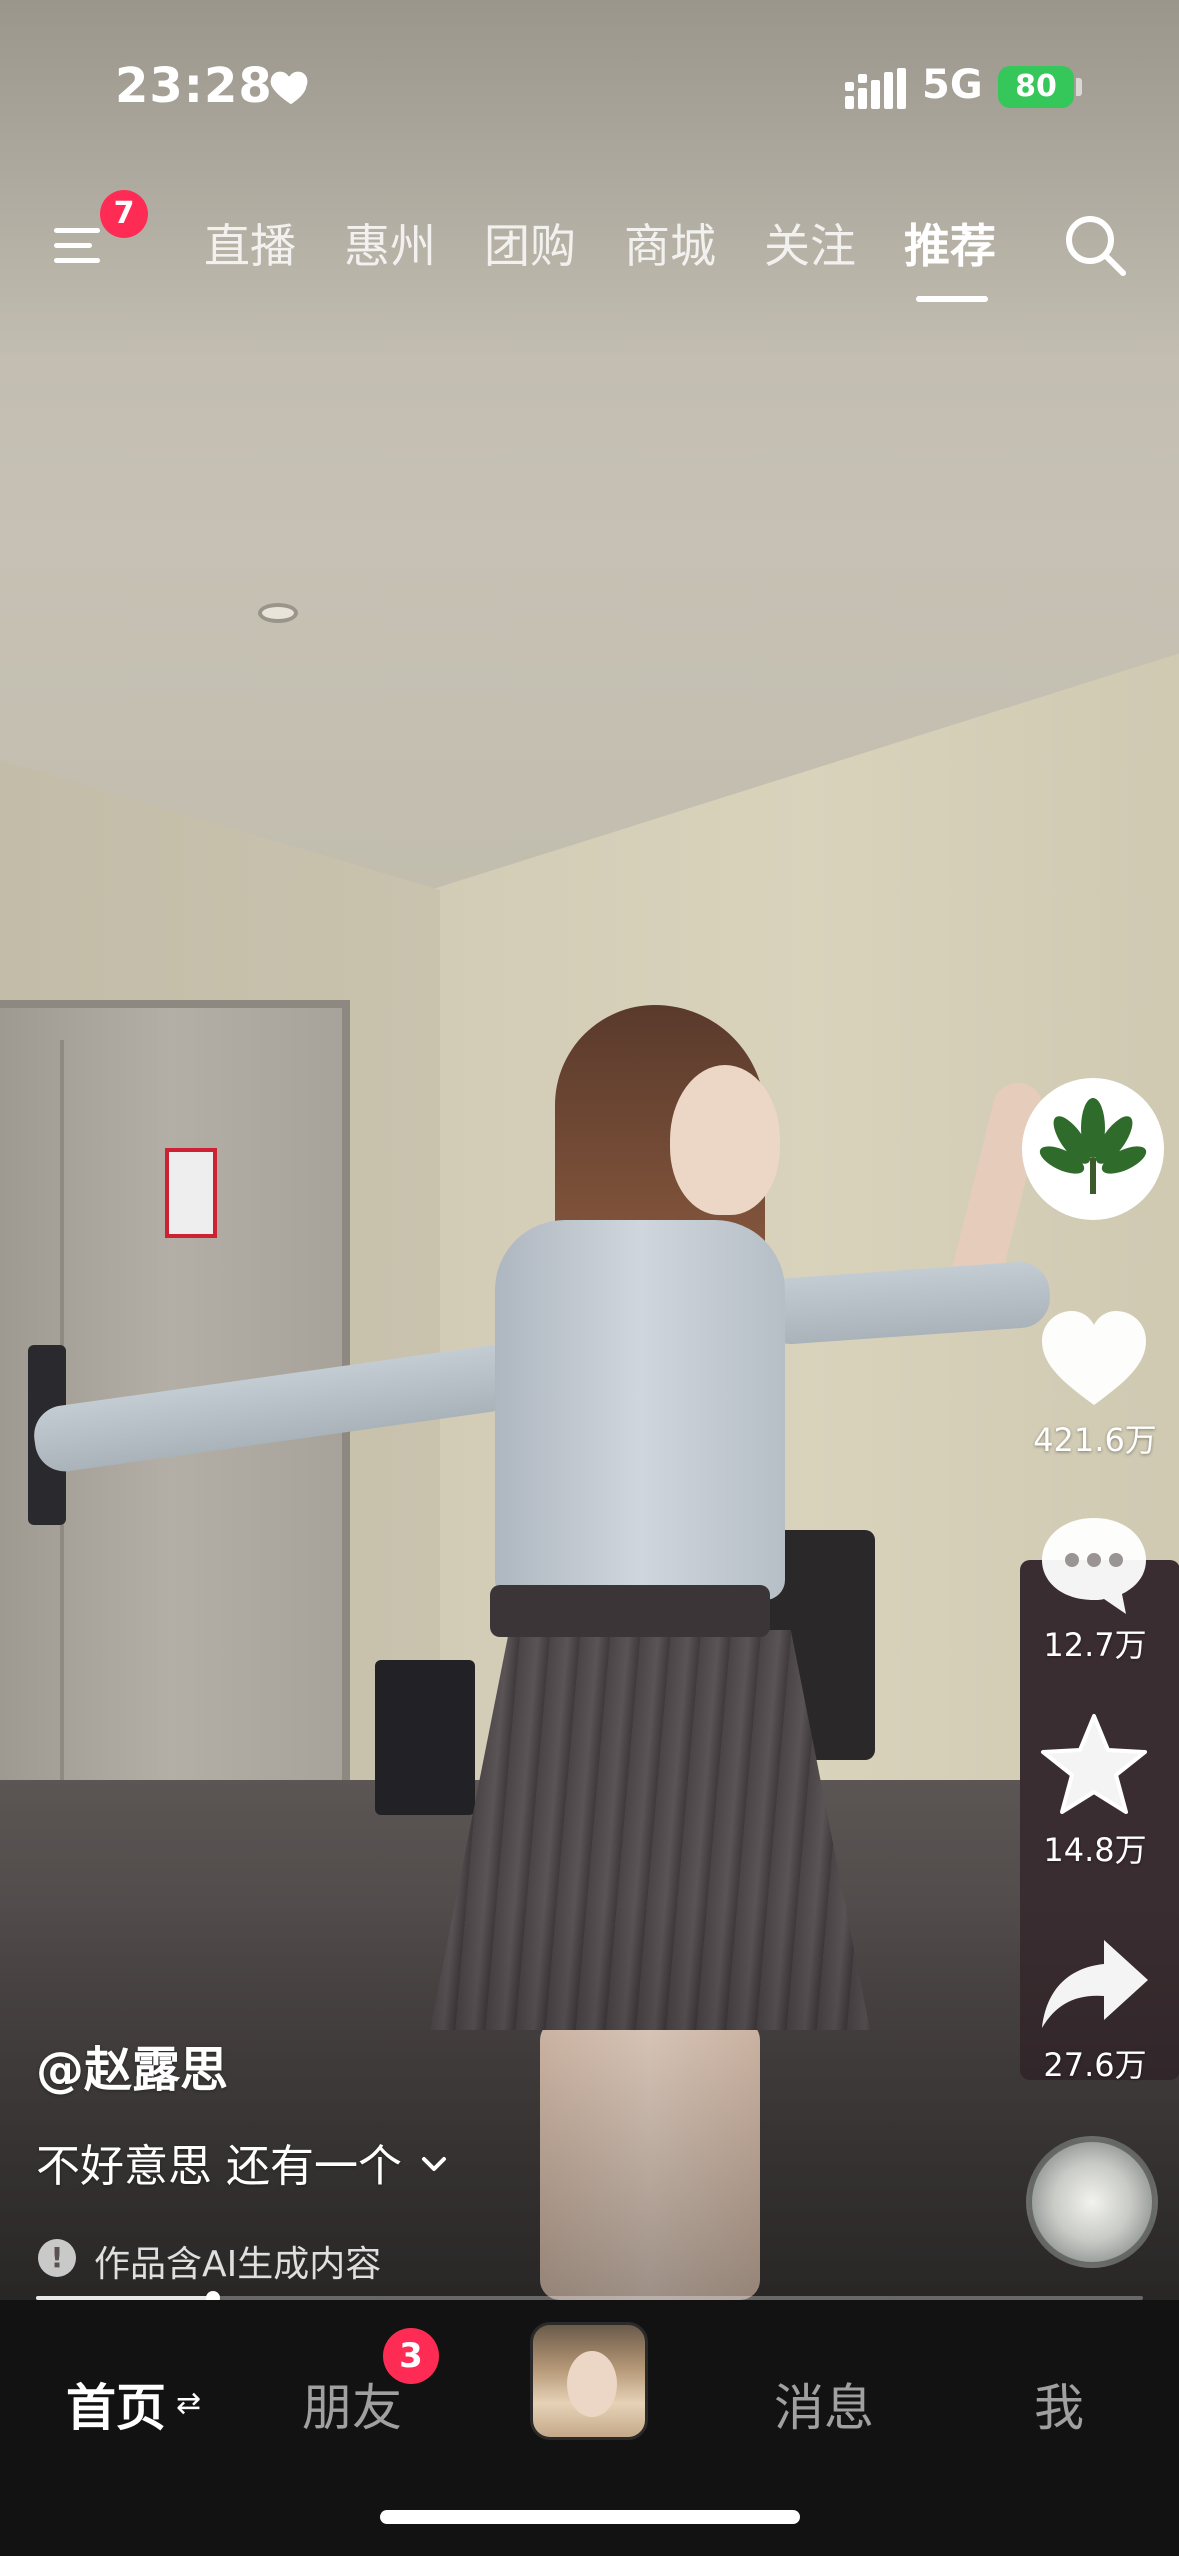 The height and width of the screenshot is (2556, 1179). Describe the element at coordinates (630, 1611) in the screenshot. I see `dancer-belt` at that location.